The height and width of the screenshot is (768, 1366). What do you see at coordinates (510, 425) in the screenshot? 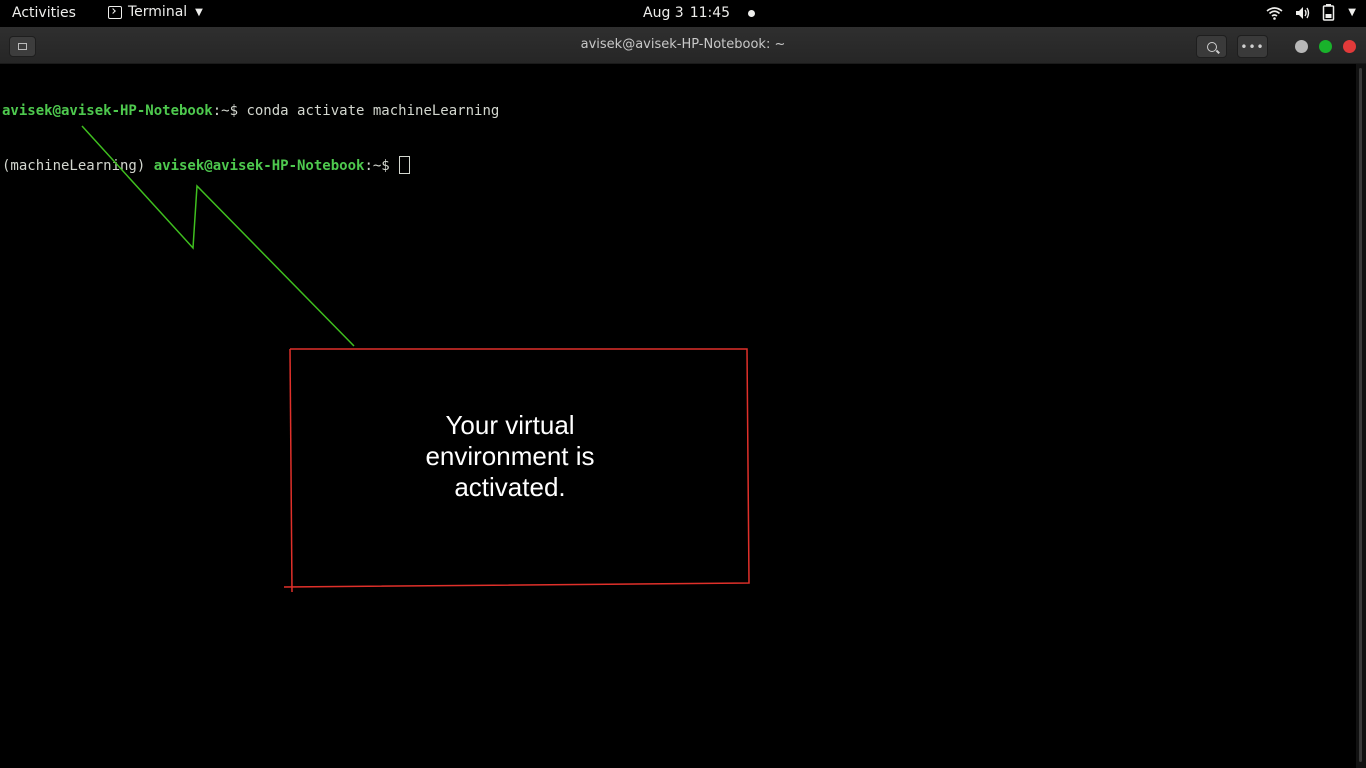
I see `annotation-line-1: Your virtual` at bounding box center [510, 425].